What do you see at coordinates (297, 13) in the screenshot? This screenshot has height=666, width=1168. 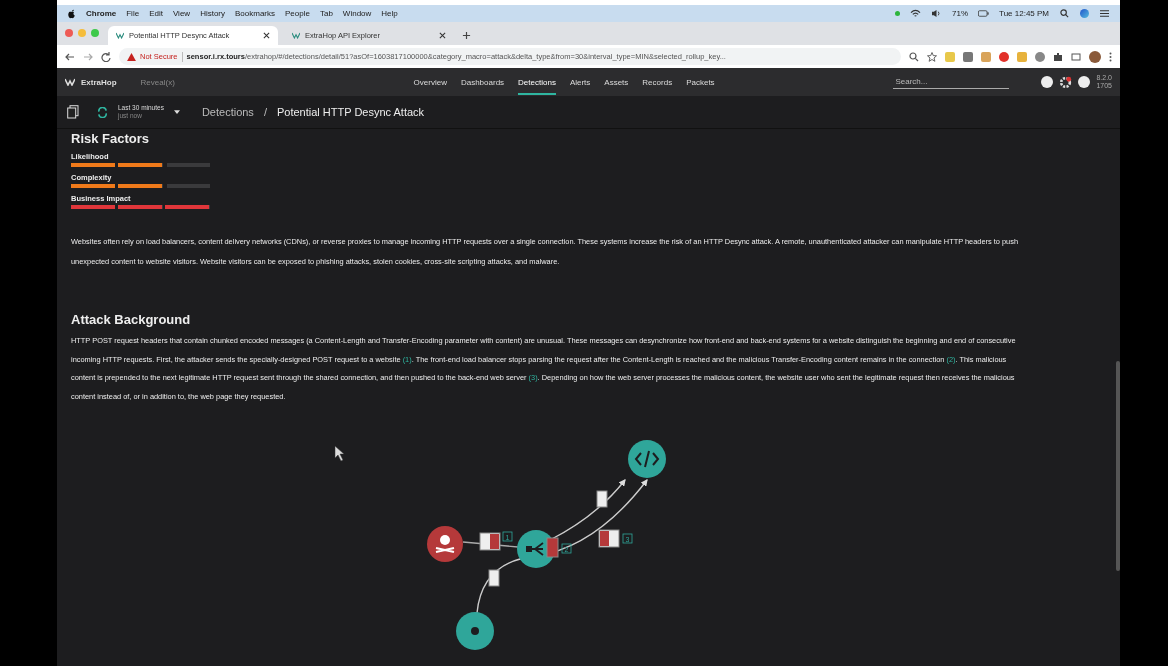 I see `menu-item: People` at bounding box center [297, 13].